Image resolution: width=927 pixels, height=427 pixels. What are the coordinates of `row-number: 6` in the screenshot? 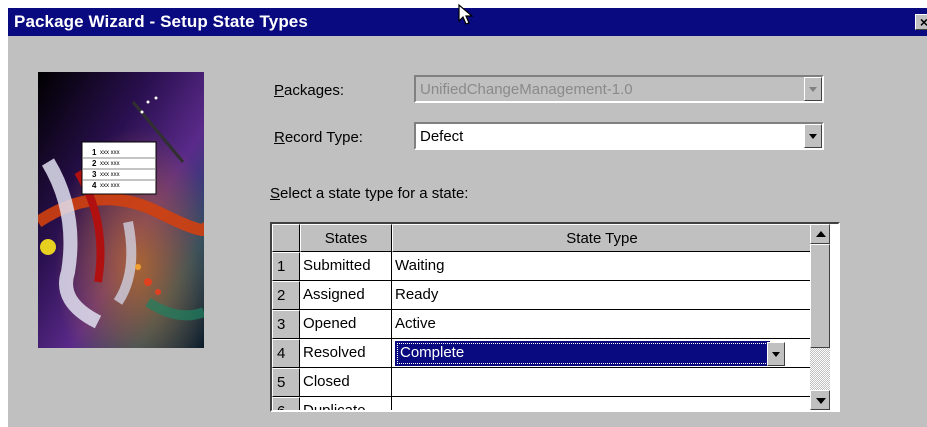 It's located at (286, 403).